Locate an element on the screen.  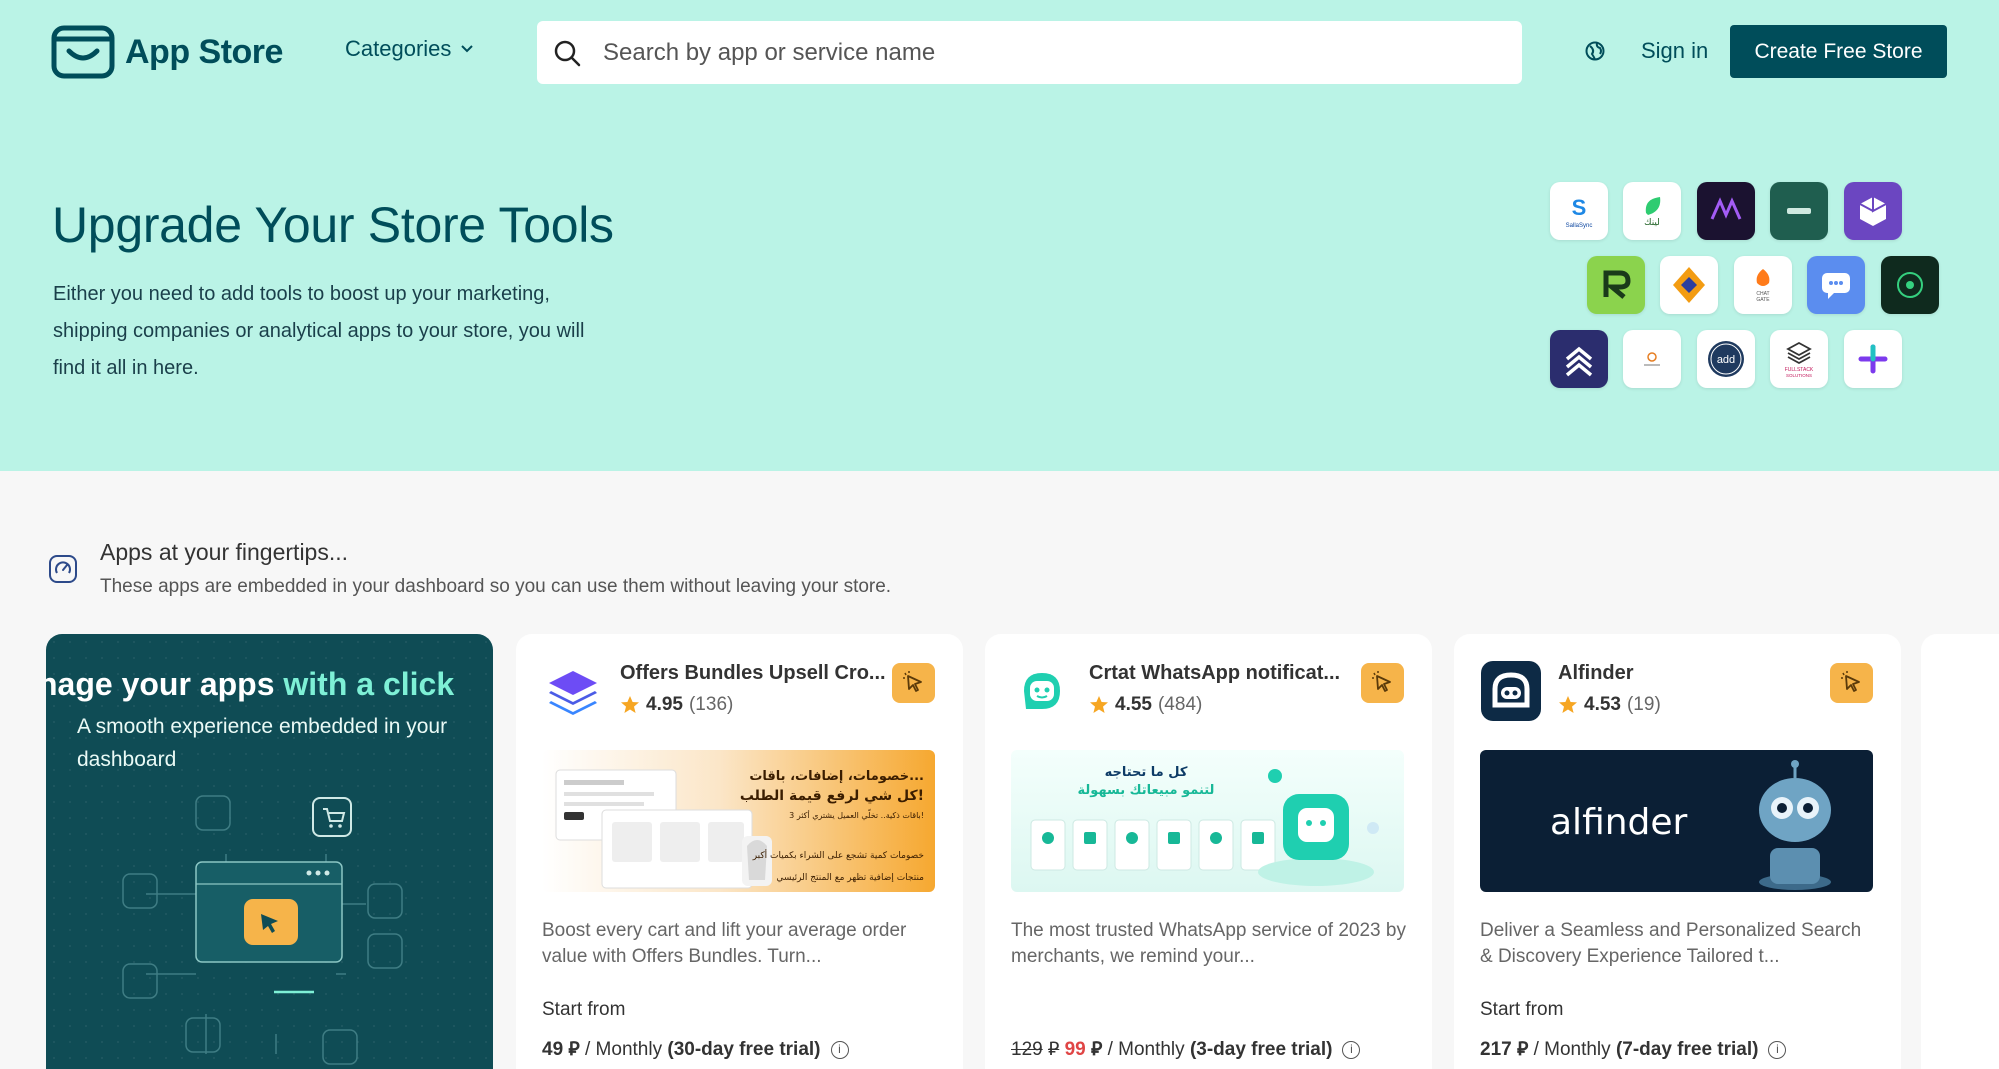
review-count: (19) is located at coordinates (1643, 704).